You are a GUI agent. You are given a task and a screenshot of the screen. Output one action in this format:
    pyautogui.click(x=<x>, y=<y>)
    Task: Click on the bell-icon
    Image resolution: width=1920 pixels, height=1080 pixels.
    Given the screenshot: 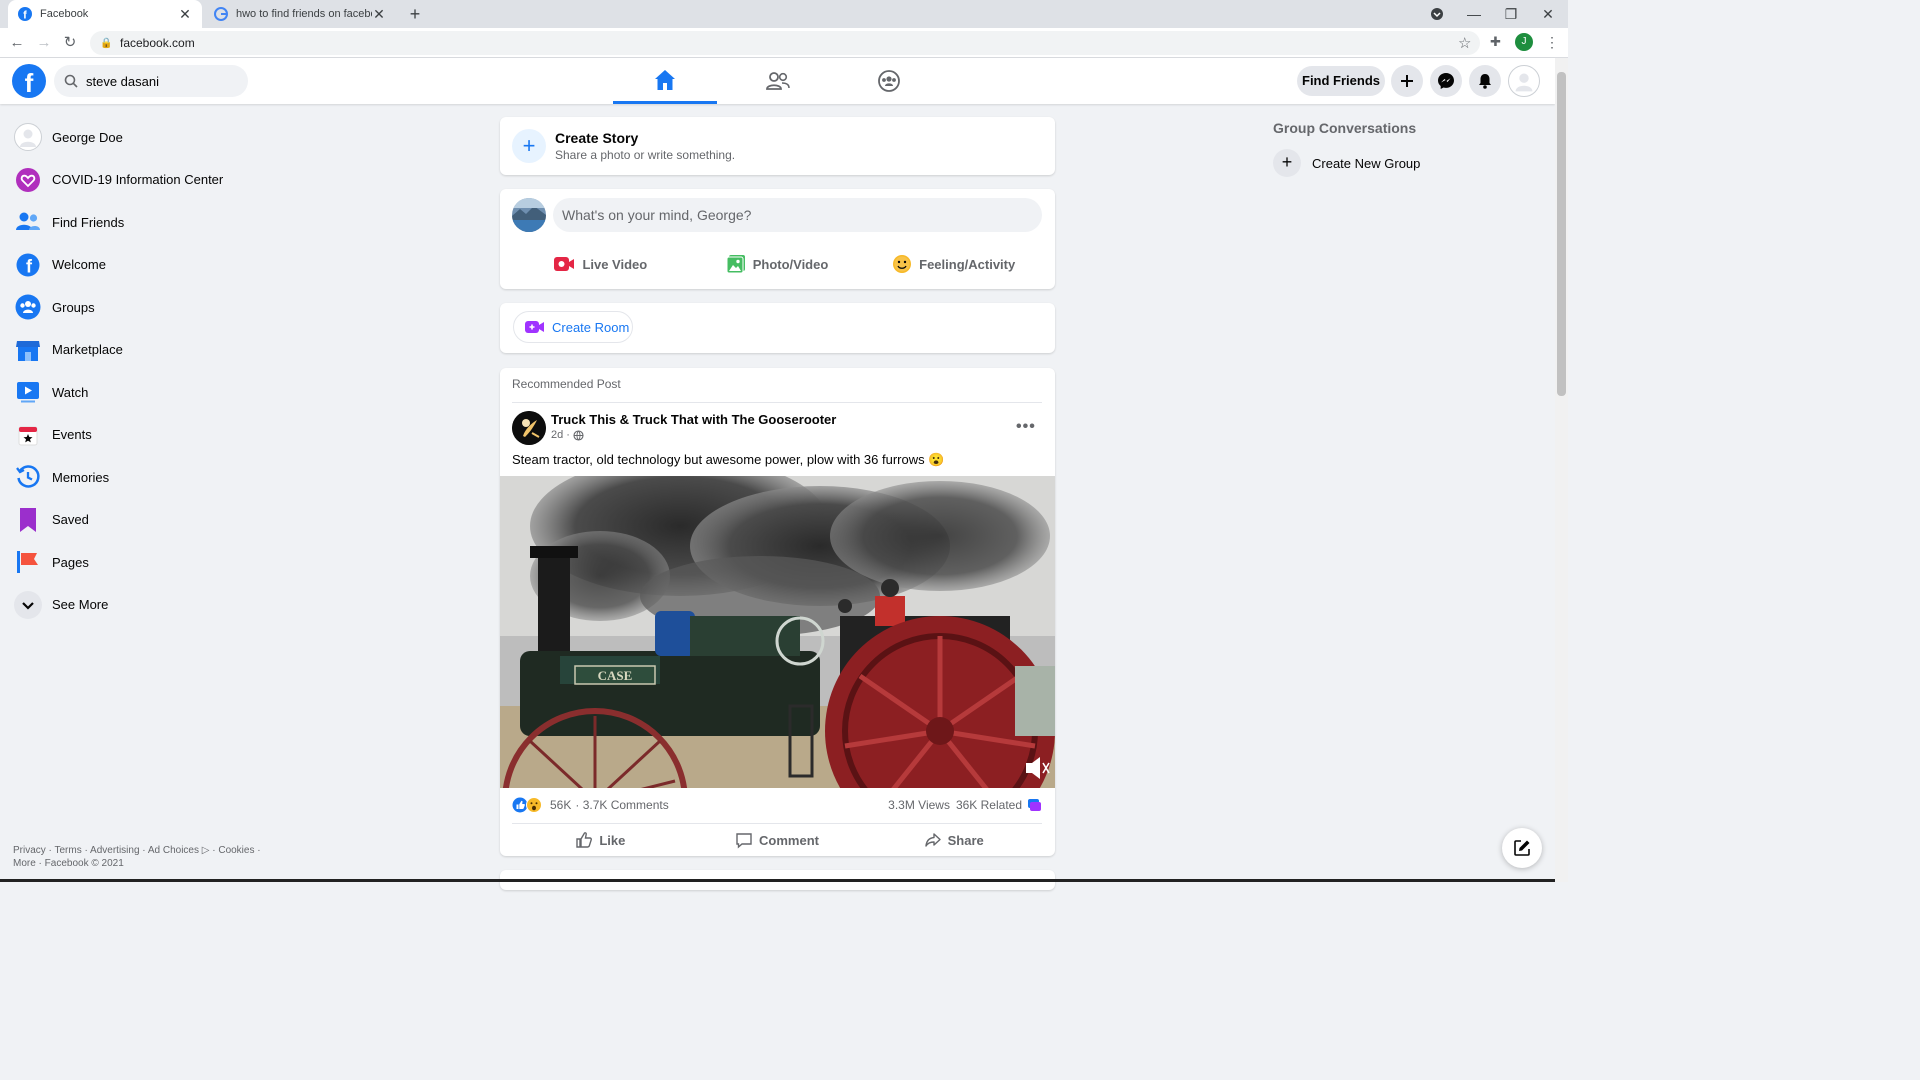 What is the action you would take?
    pyautogui.click(x=1485, y=81)
    